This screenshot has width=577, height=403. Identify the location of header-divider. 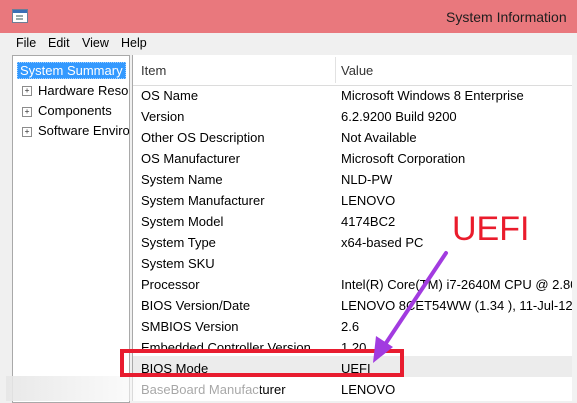
(355, 85).